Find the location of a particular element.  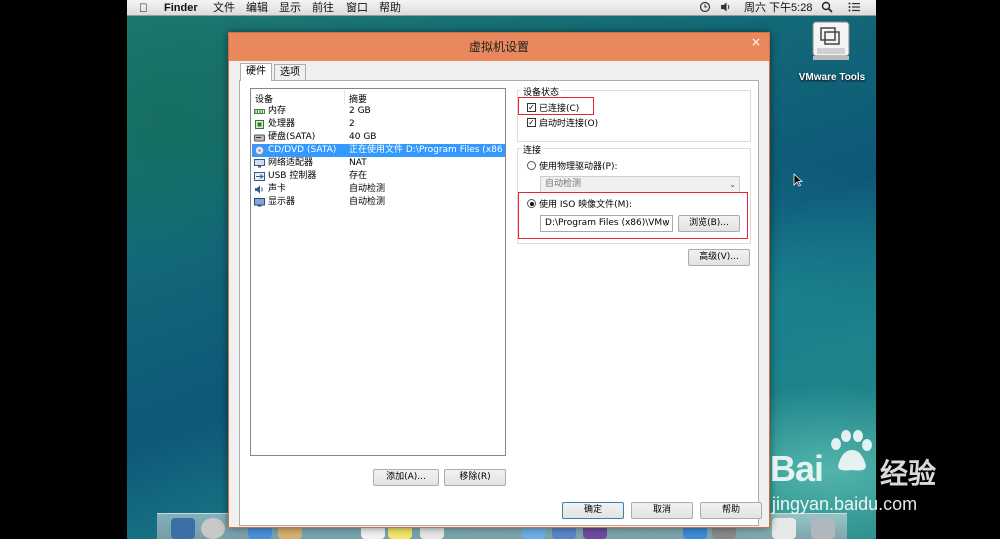

ok-button: 确定 is located at coordinates (593, 510).